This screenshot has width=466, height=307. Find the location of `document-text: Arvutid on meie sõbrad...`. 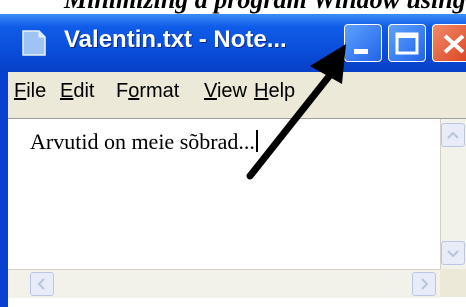

document-text: Arvutid on meie sõbrad... is located at coordinates (144, 142).